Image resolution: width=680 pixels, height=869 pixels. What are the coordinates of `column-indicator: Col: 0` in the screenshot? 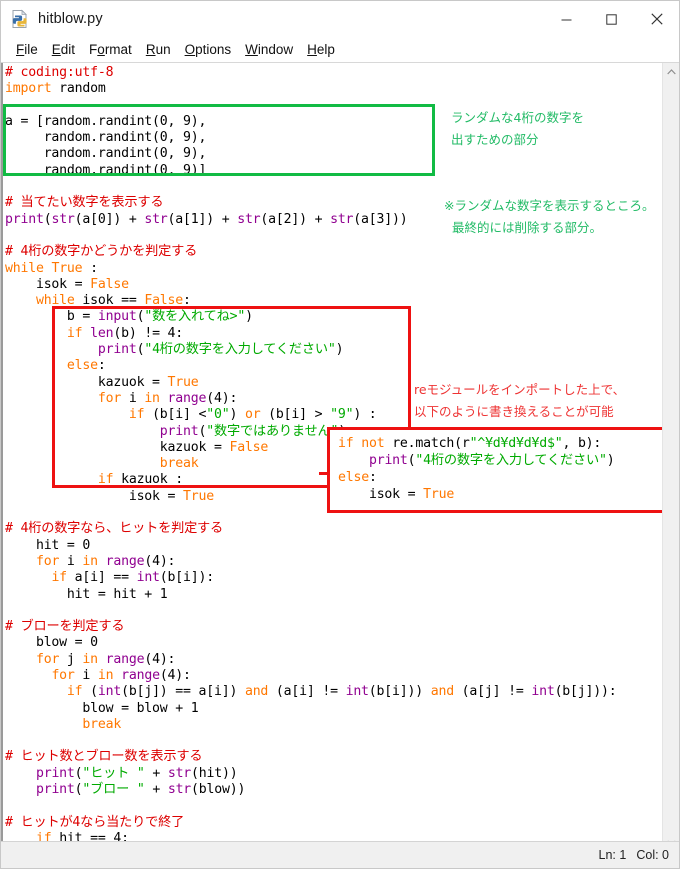 It's located at (652, 855).